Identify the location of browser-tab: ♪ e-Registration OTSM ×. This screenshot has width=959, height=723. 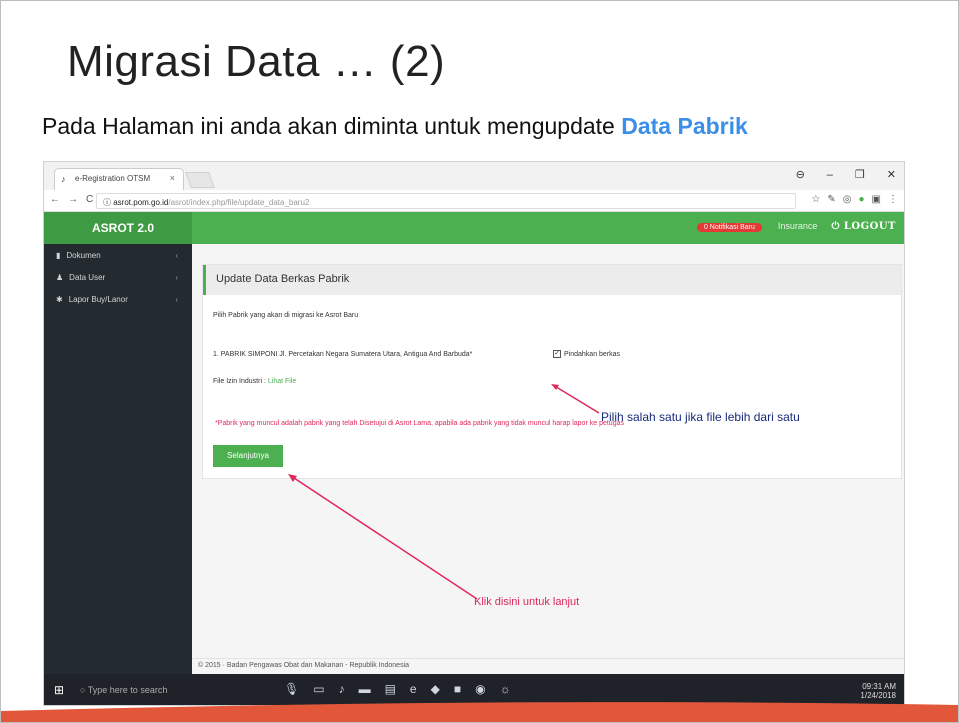
(119, 179).